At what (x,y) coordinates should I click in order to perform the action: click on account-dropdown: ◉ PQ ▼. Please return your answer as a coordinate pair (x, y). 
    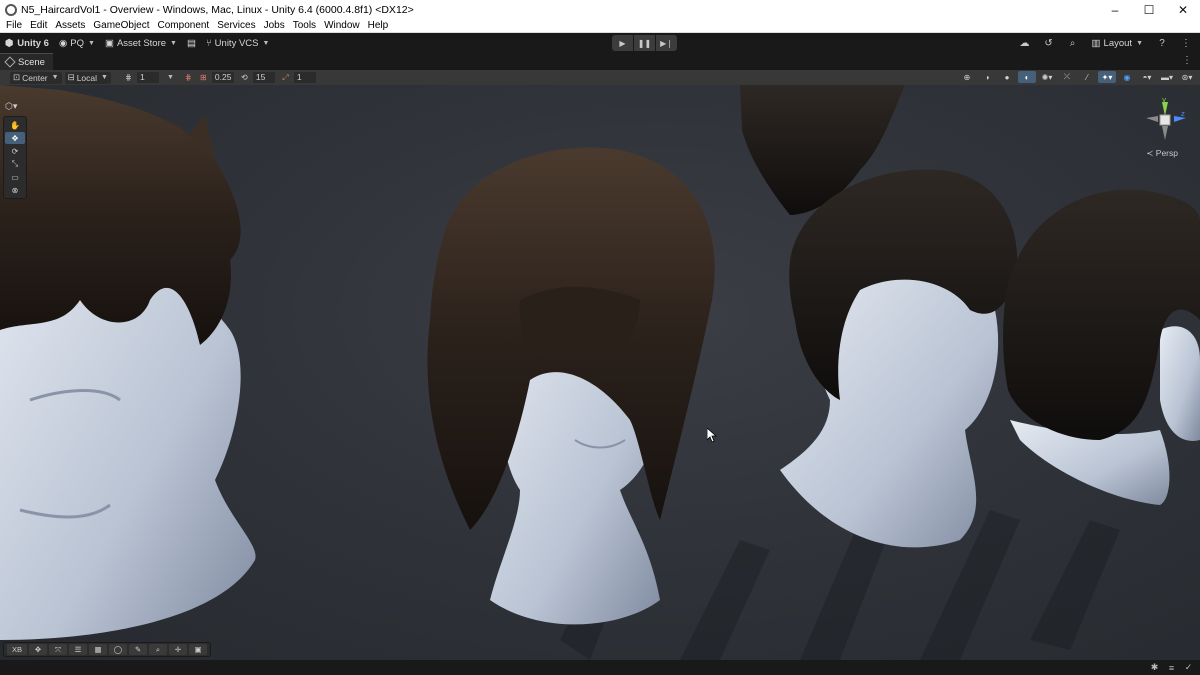
    Looking at the image, I should click on (77, 43).